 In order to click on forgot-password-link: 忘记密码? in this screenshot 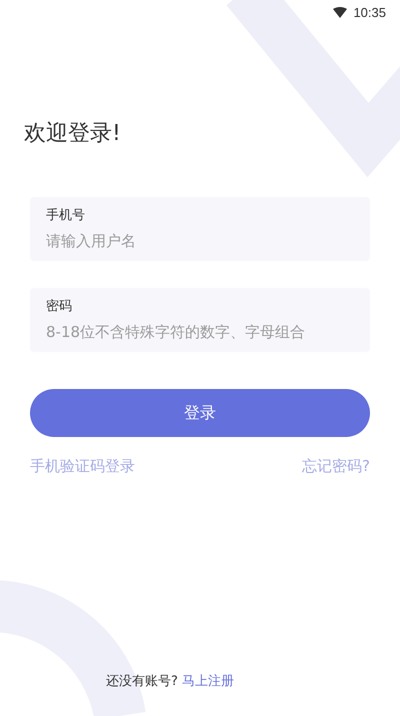, I will do `click(336, 466)`.